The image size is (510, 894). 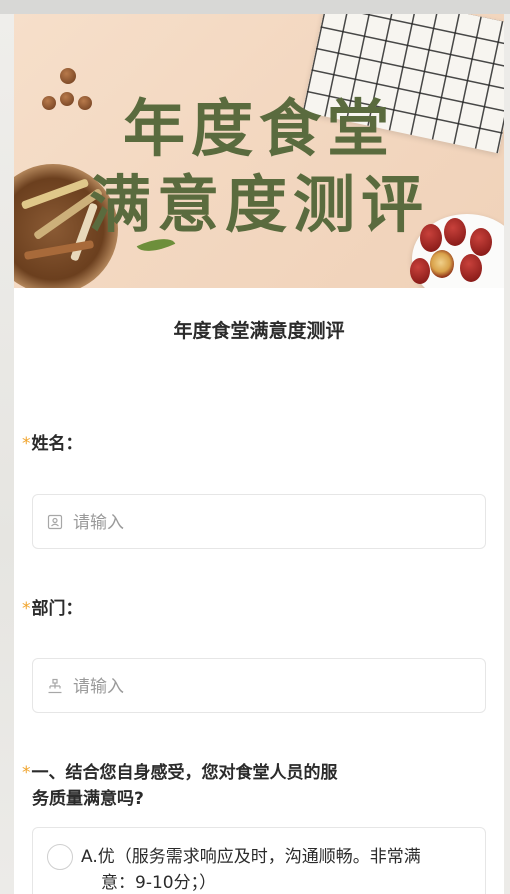 What do you see at coordinates (57, 444) in the screenshot?
I see `name-label-text: 姓名：` at bounding box center [57, 444].